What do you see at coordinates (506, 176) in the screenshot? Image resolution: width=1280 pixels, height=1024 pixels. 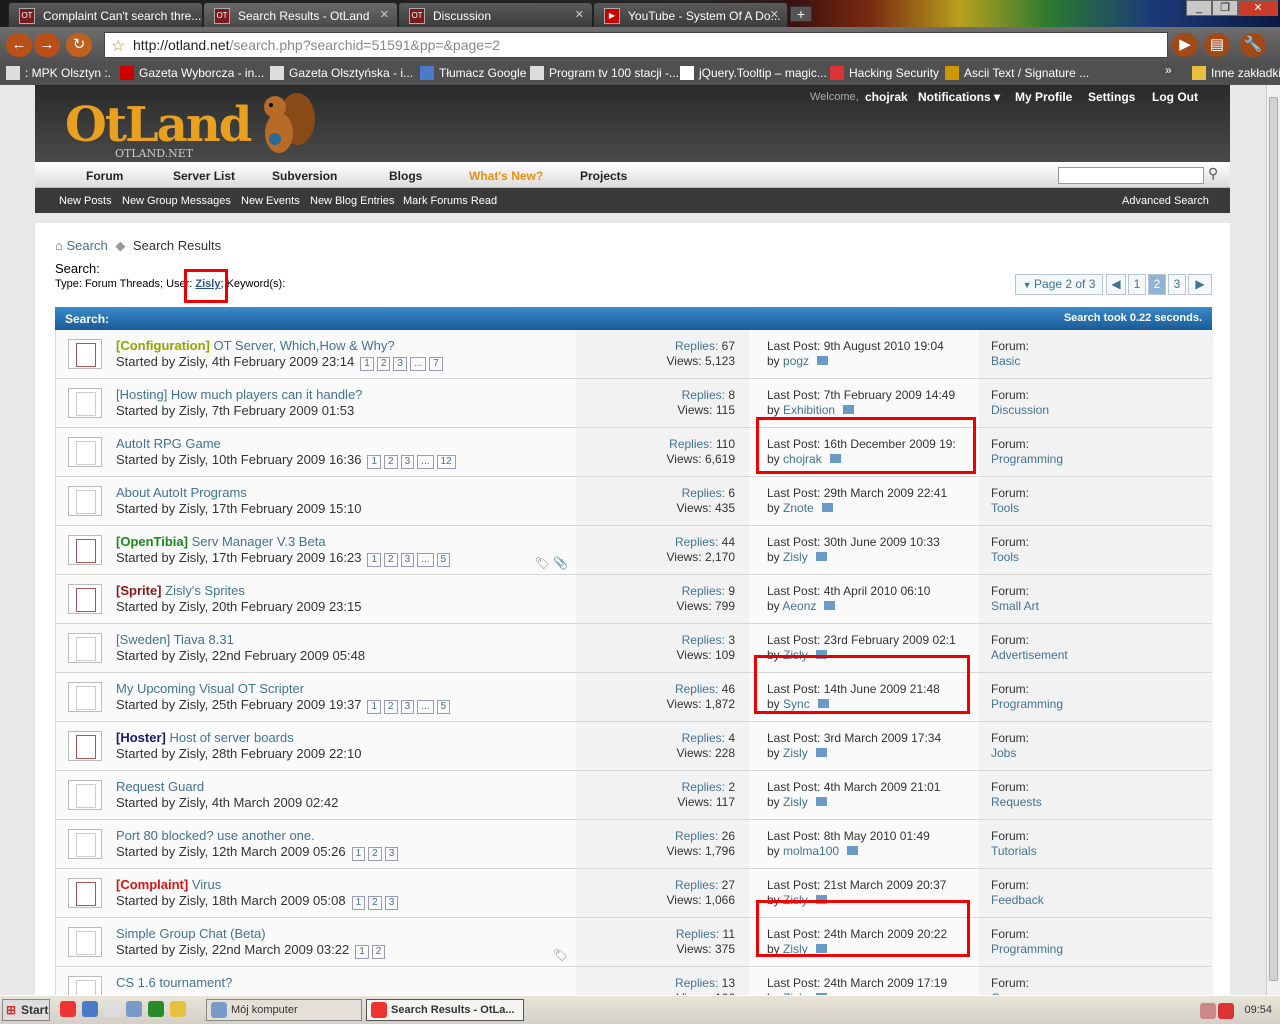 I see `nav-whats-new: What's New?` at bounding box center [506, 176].